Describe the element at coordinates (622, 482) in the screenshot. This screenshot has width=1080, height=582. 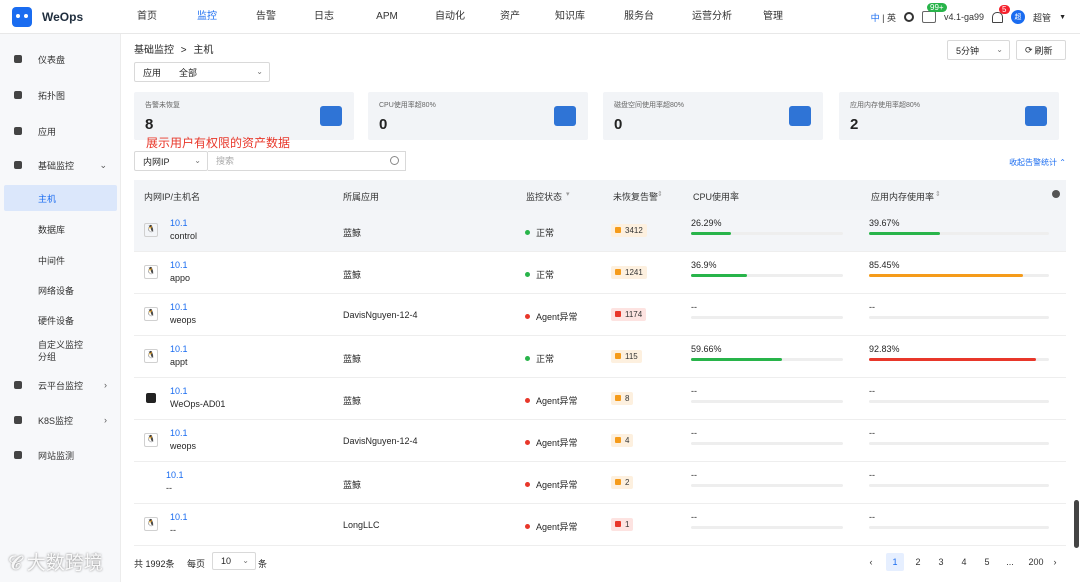
I see `alarm-count-badge: 2` at that location.